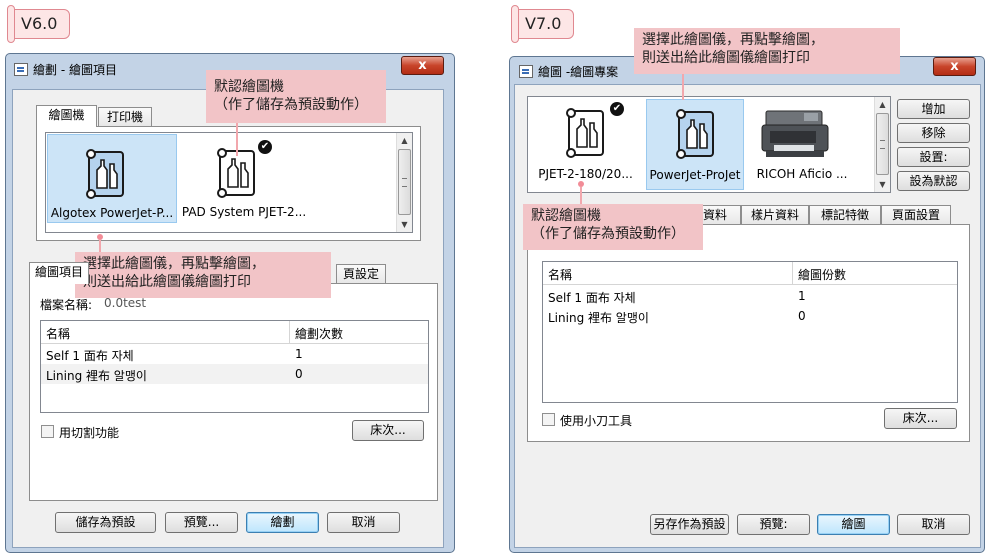  Describe the element at coordinates (773, 524) in the screenshot. I see `preview-button: 預覽:` at that location.